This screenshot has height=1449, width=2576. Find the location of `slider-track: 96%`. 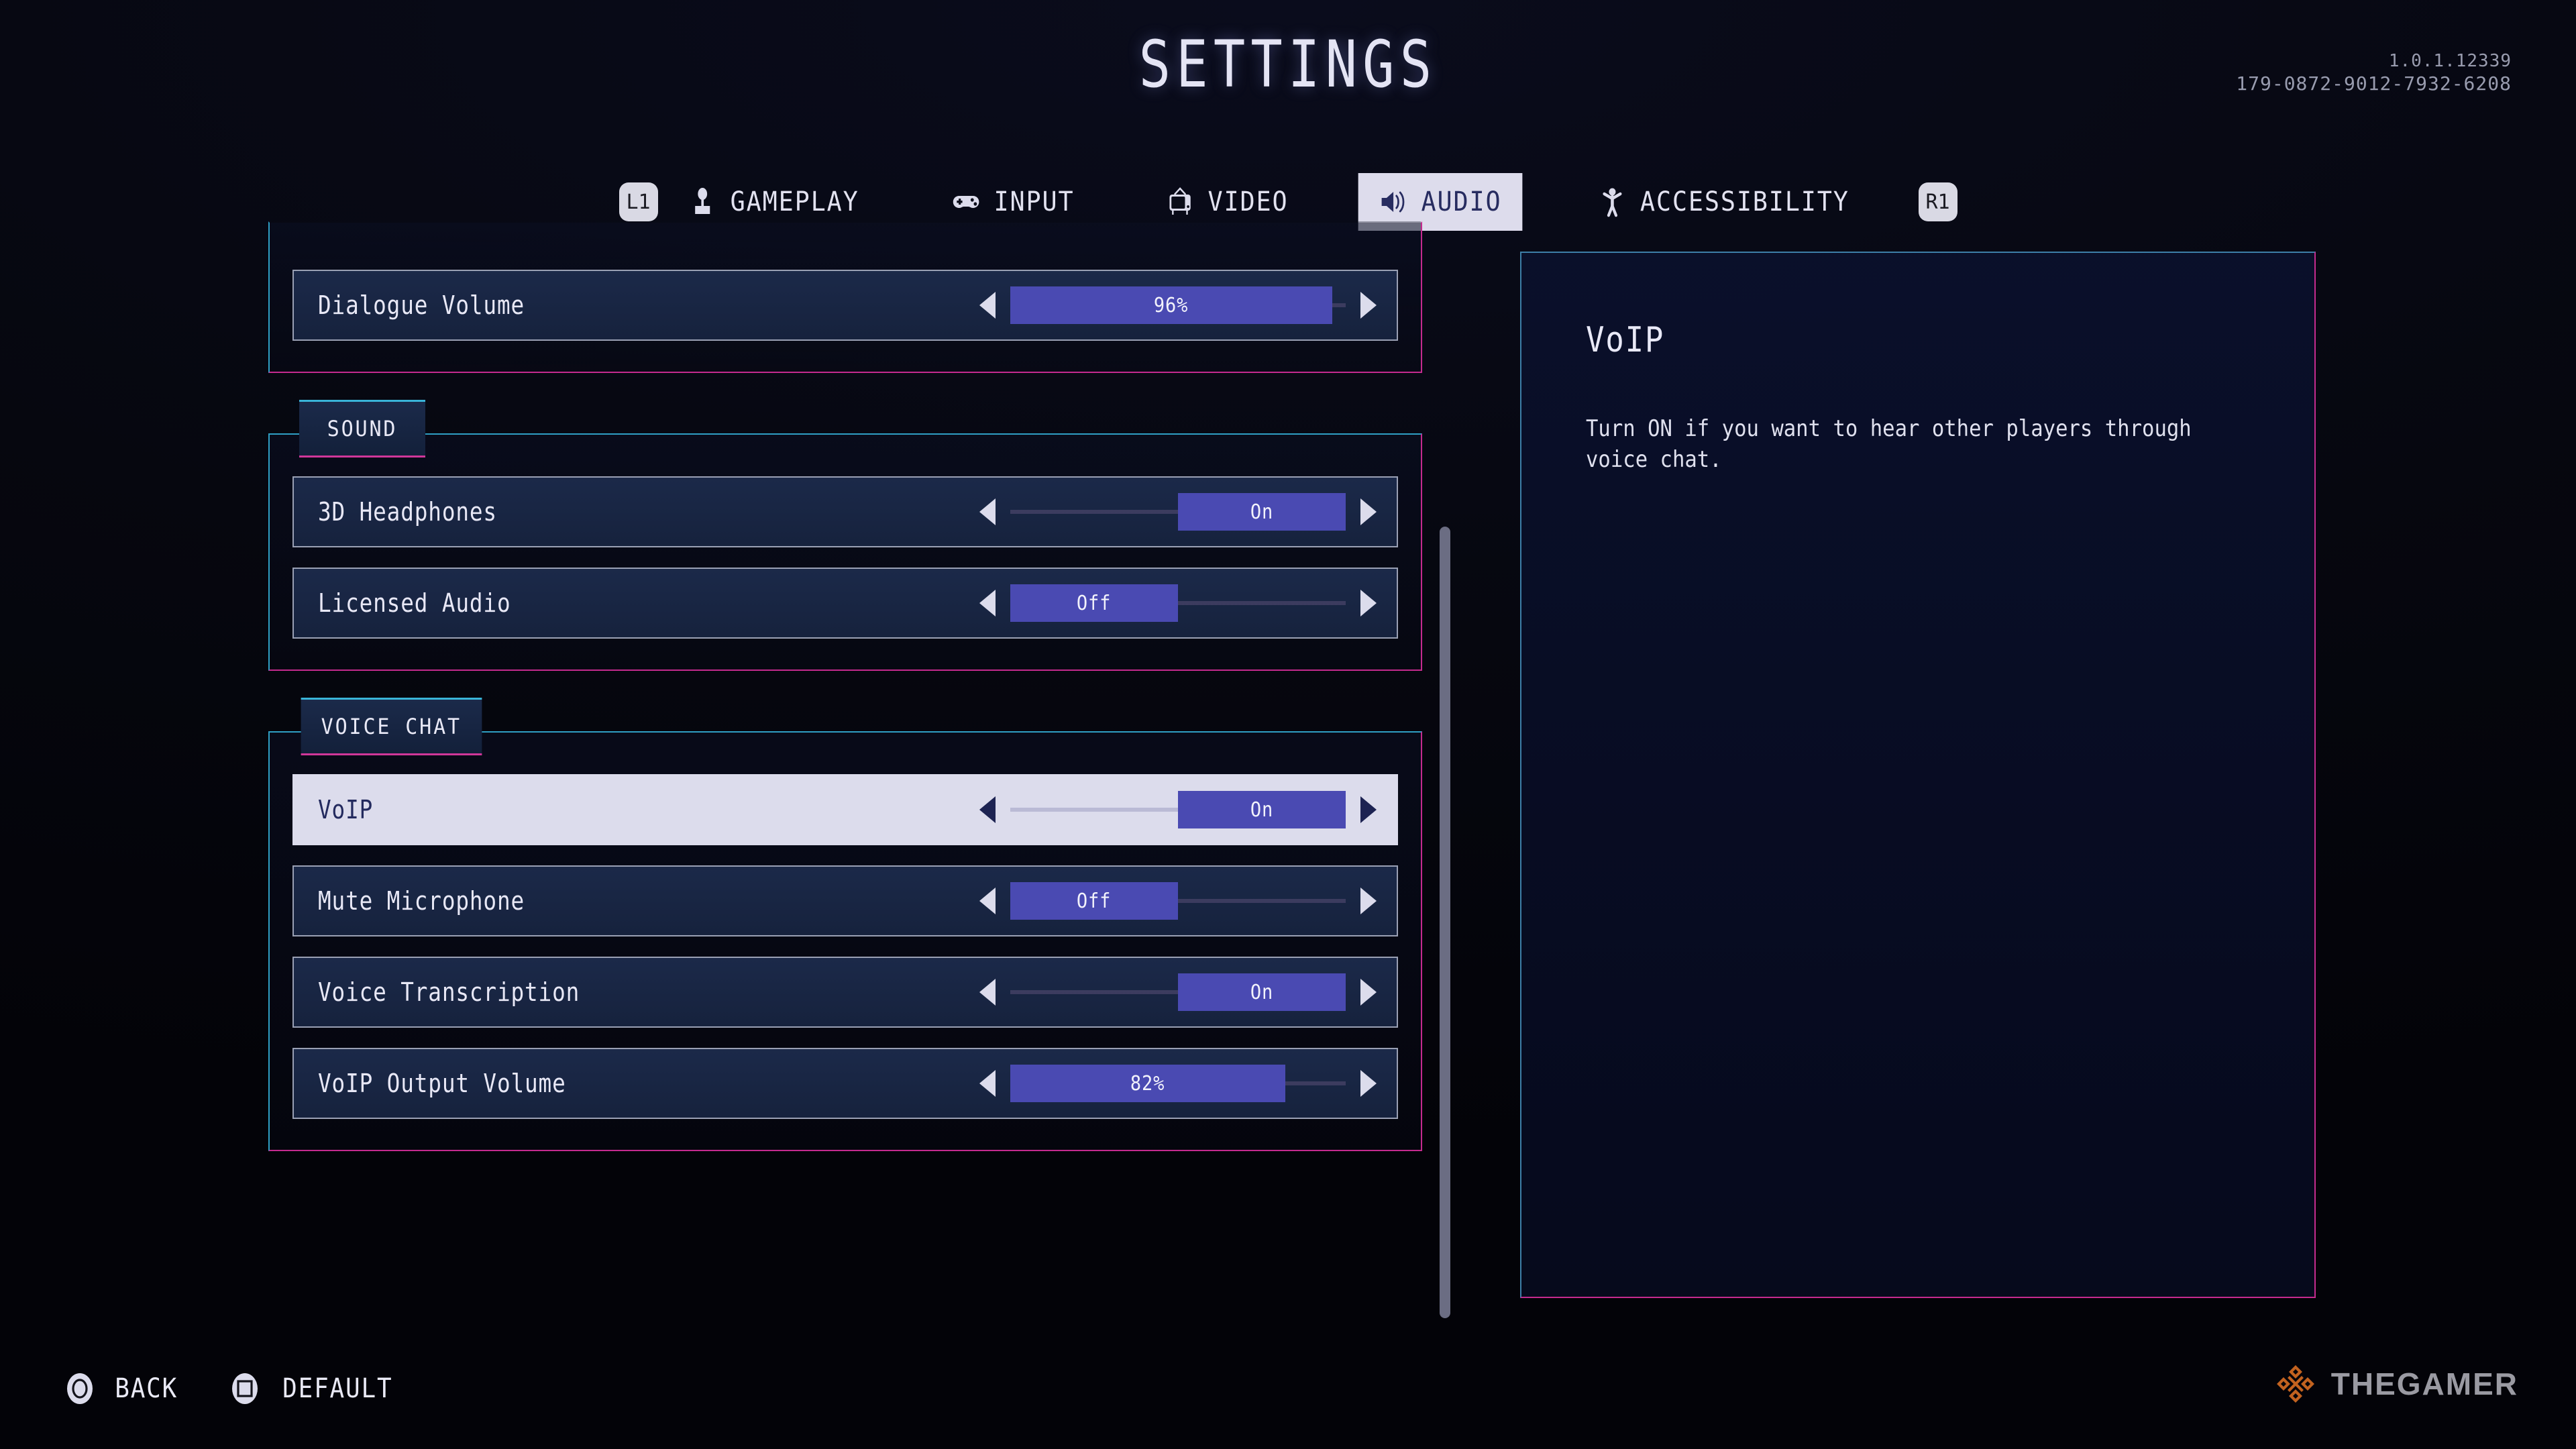

slider-track: 96% is located at coordinates (1178, 305).